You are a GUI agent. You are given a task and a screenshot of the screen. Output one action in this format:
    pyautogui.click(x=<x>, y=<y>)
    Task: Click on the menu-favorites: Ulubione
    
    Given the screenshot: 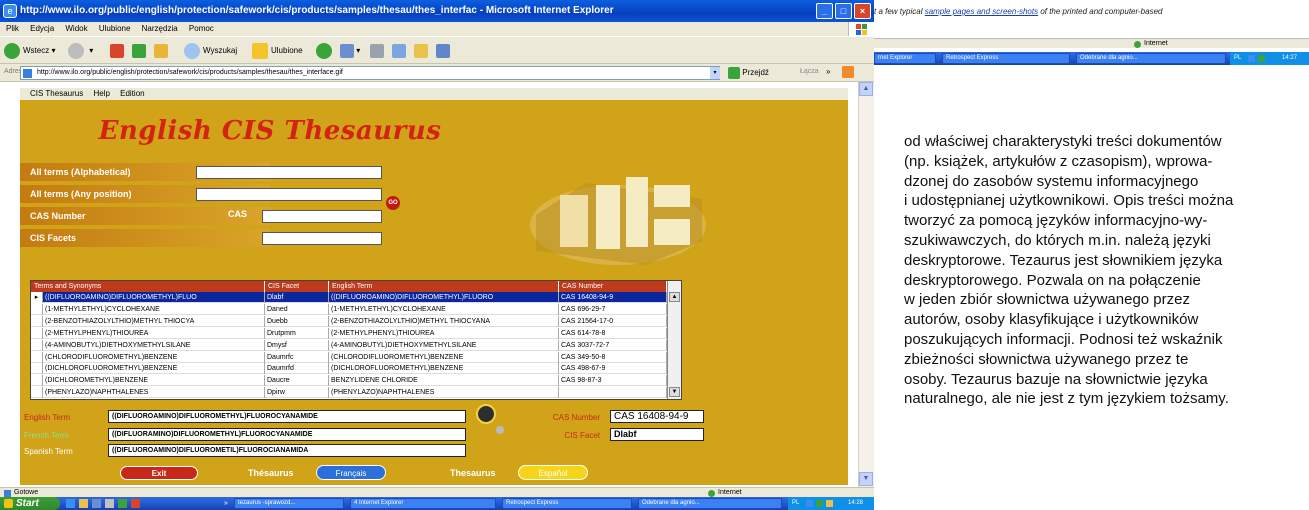 What is the action you would take?
    pyautogui.click(x=115, y=28)
    